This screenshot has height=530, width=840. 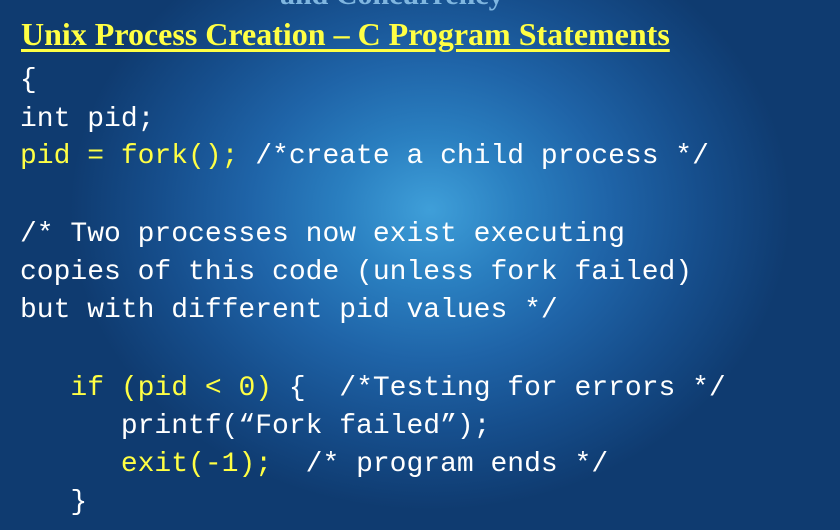 What do you see at coordinates (473, 156) in the screenshot?
I see `fork-comment: /*create a child process */` at bounding box center [473, 156].